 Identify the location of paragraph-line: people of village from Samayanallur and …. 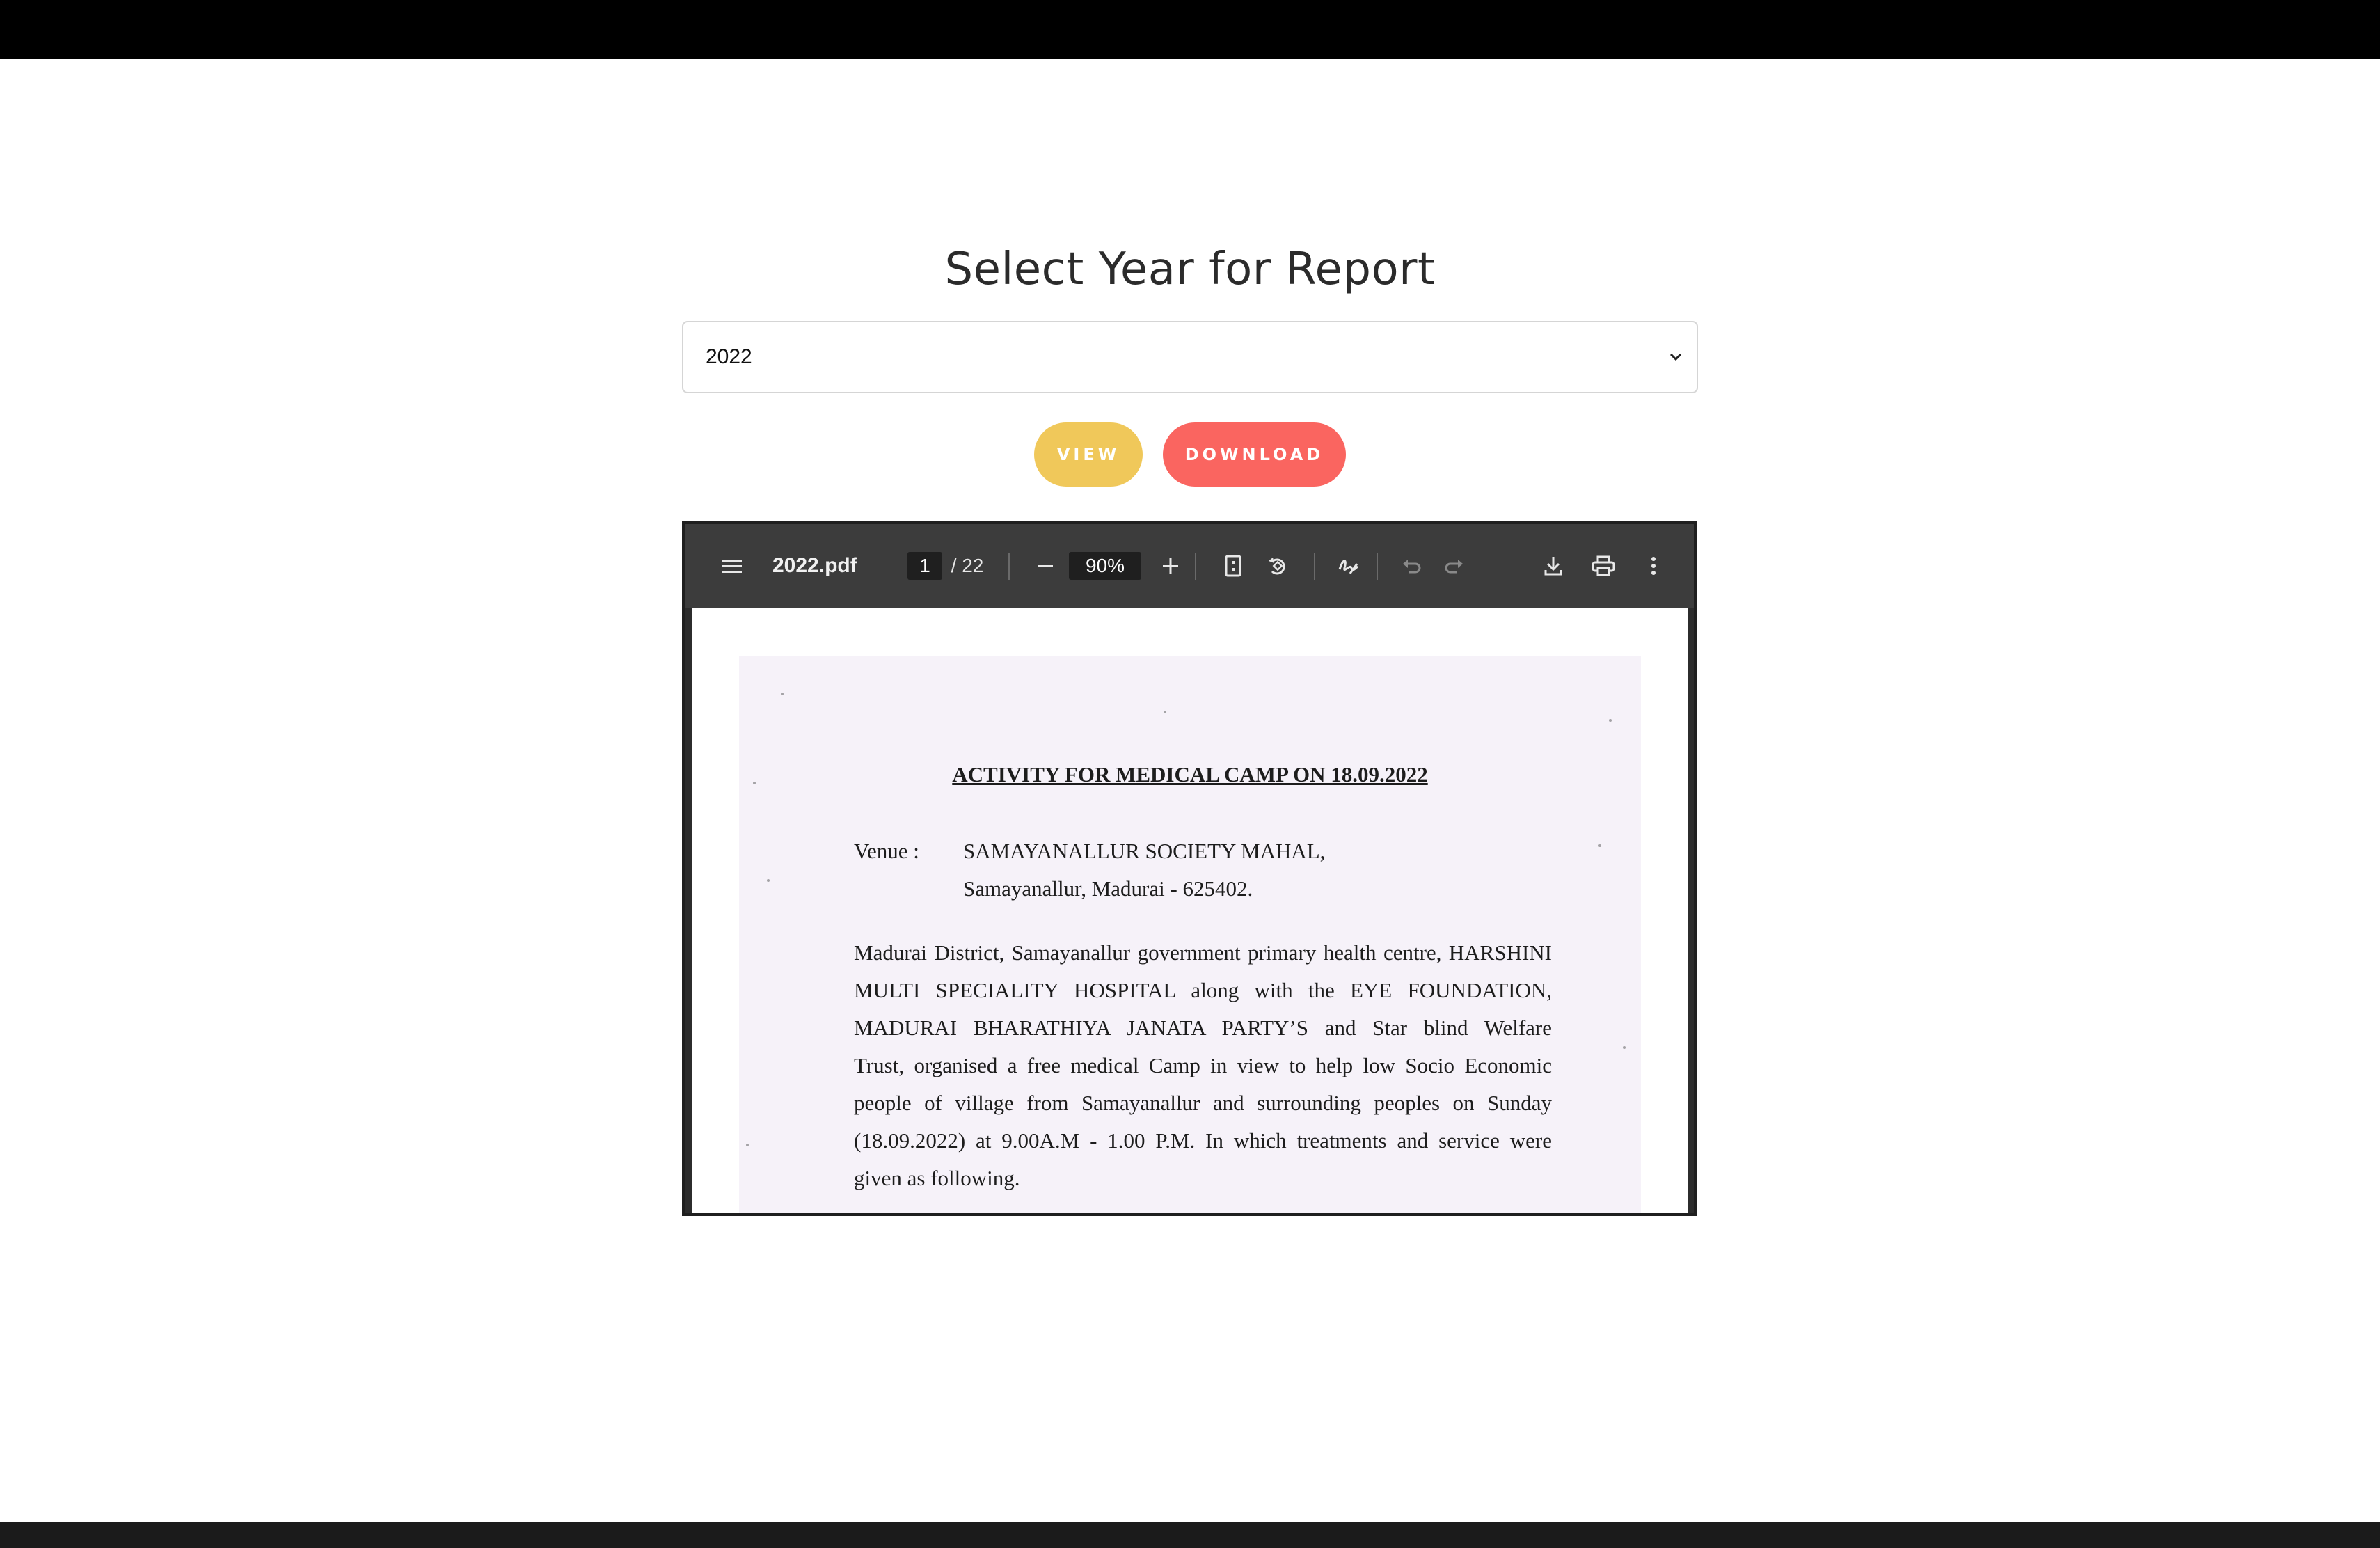
(1203, 1103).